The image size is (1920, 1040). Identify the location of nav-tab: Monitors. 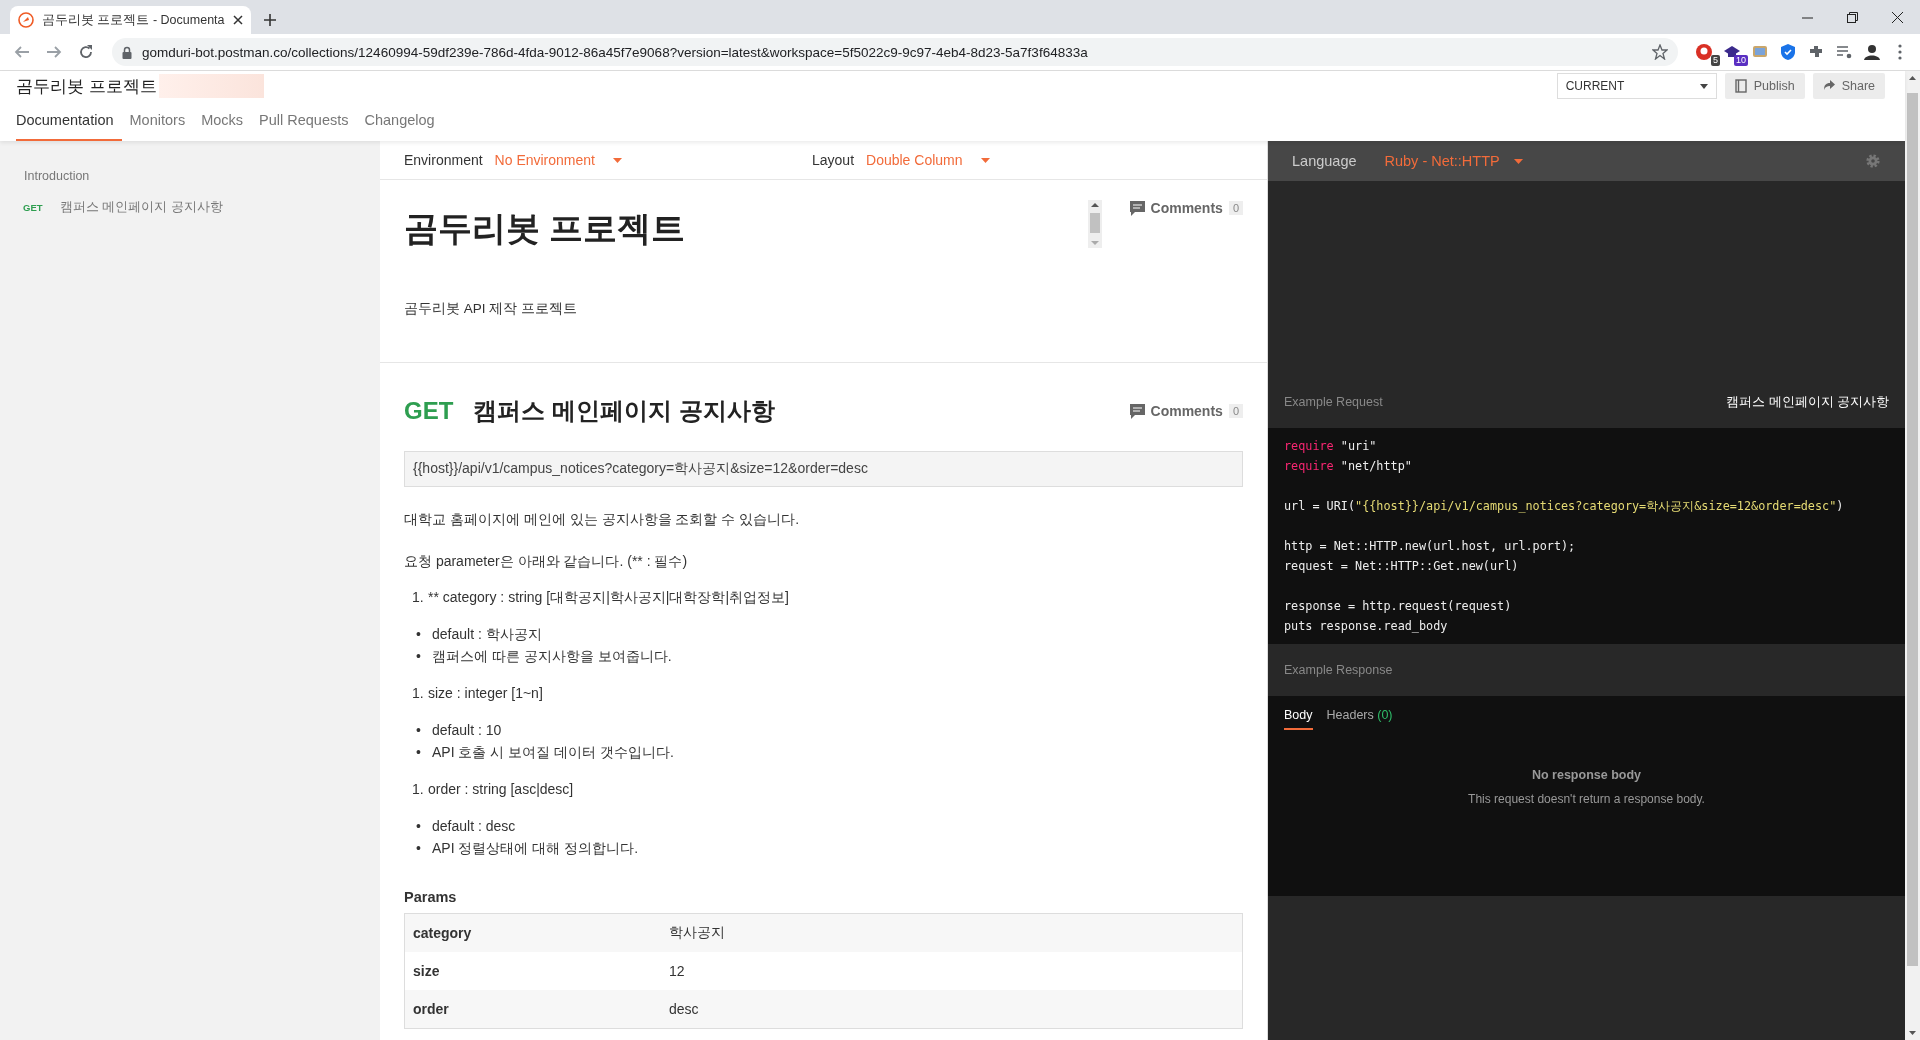
(161, 121).